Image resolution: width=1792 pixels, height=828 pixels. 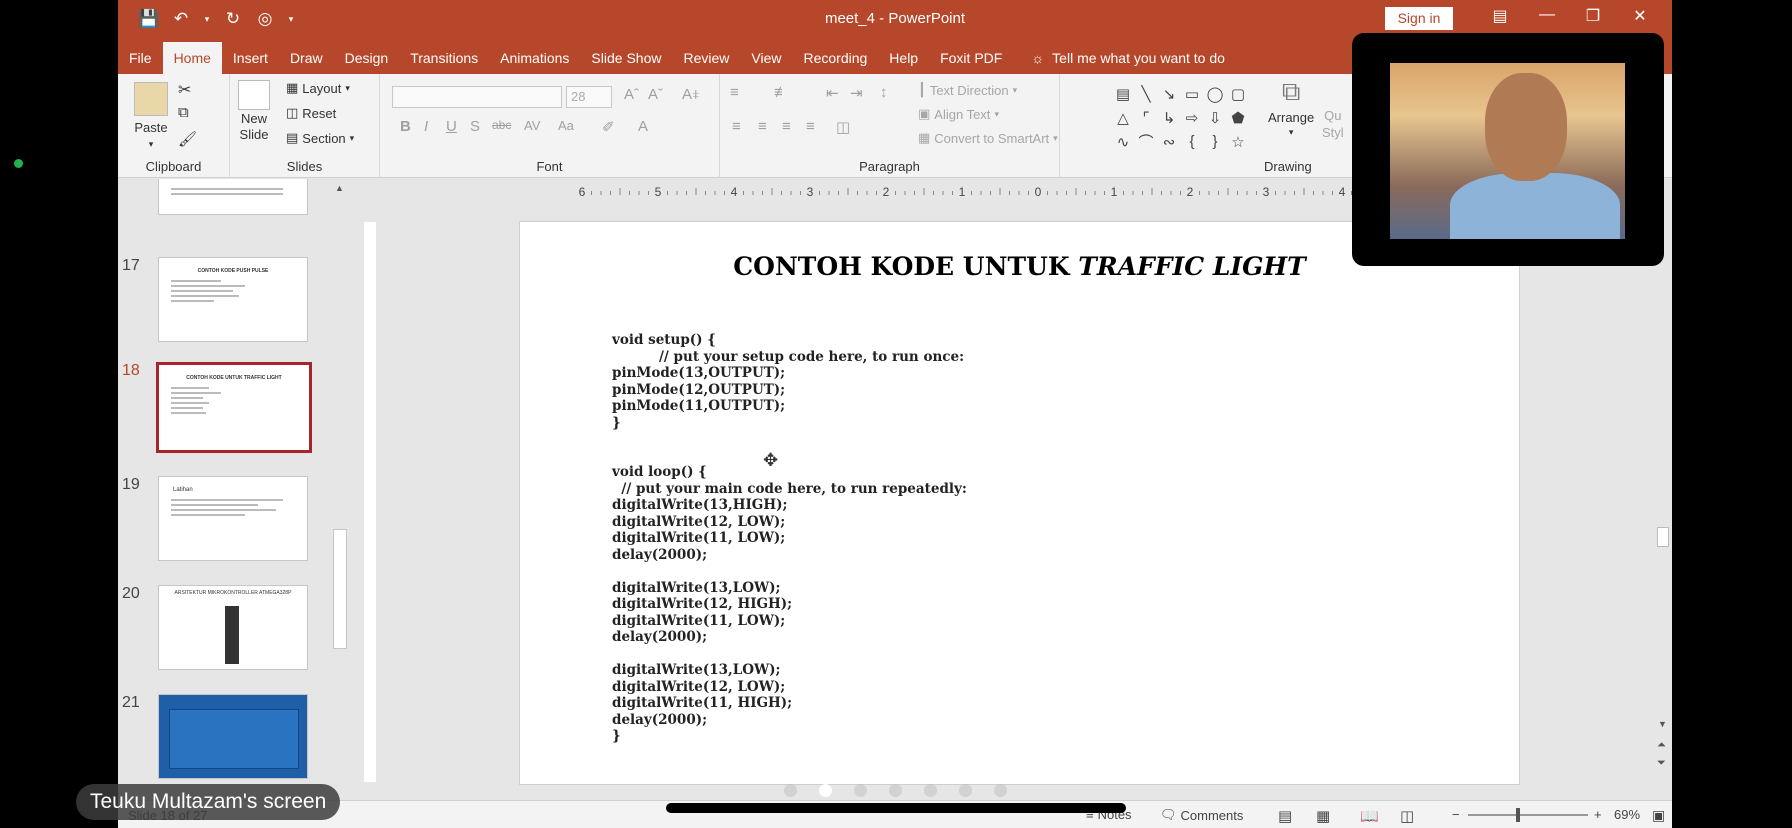 I want to click on slide-thumbnail-17: CONTOH KODE PUSH PULSE, so click(x=233, y=299).